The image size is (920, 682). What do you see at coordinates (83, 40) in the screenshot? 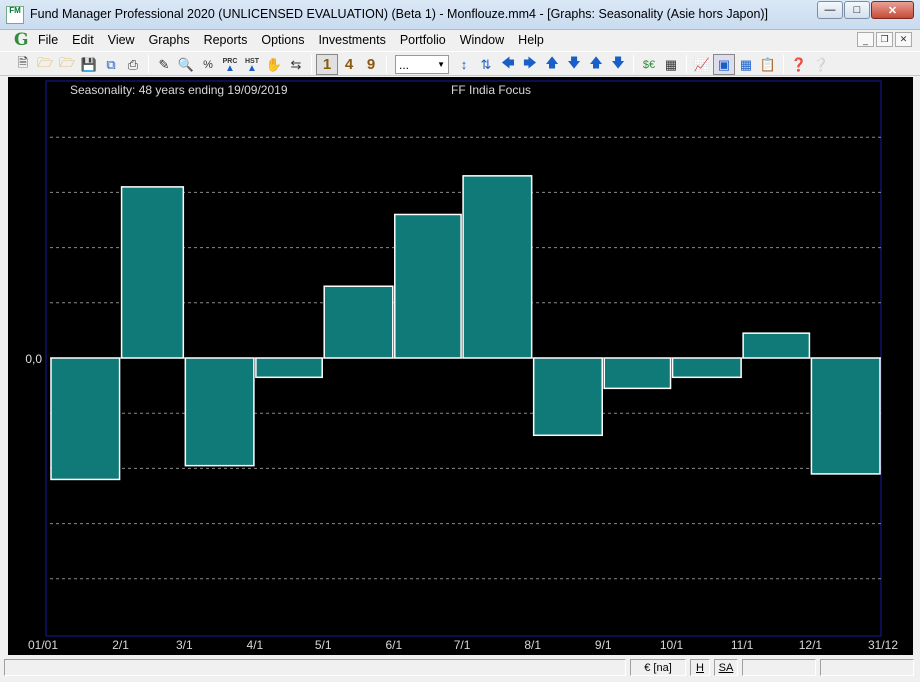
I see `menu-item-edit: Edit` at bounding box center [83, 40].